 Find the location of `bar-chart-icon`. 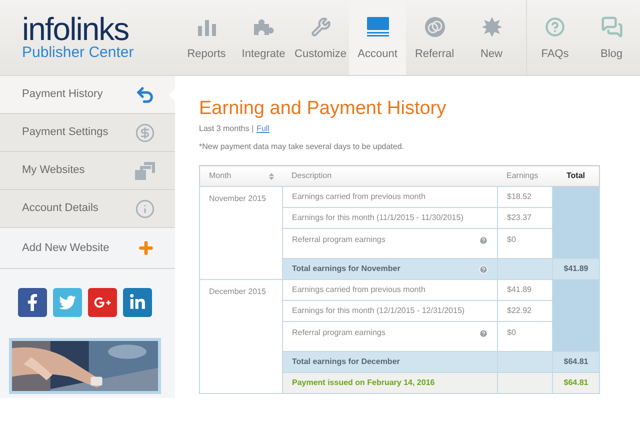

bar-chart-icon is located at coordinates (206, 27).